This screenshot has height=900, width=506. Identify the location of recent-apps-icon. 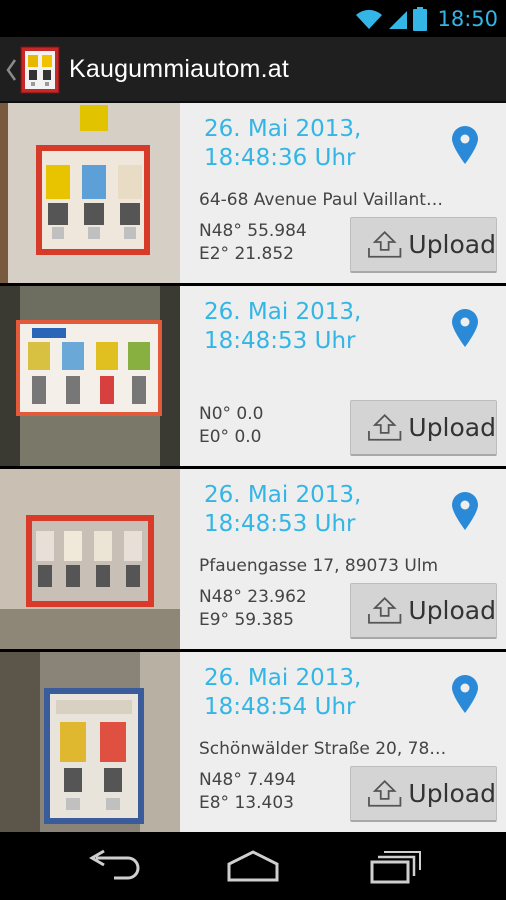
(394, 866).